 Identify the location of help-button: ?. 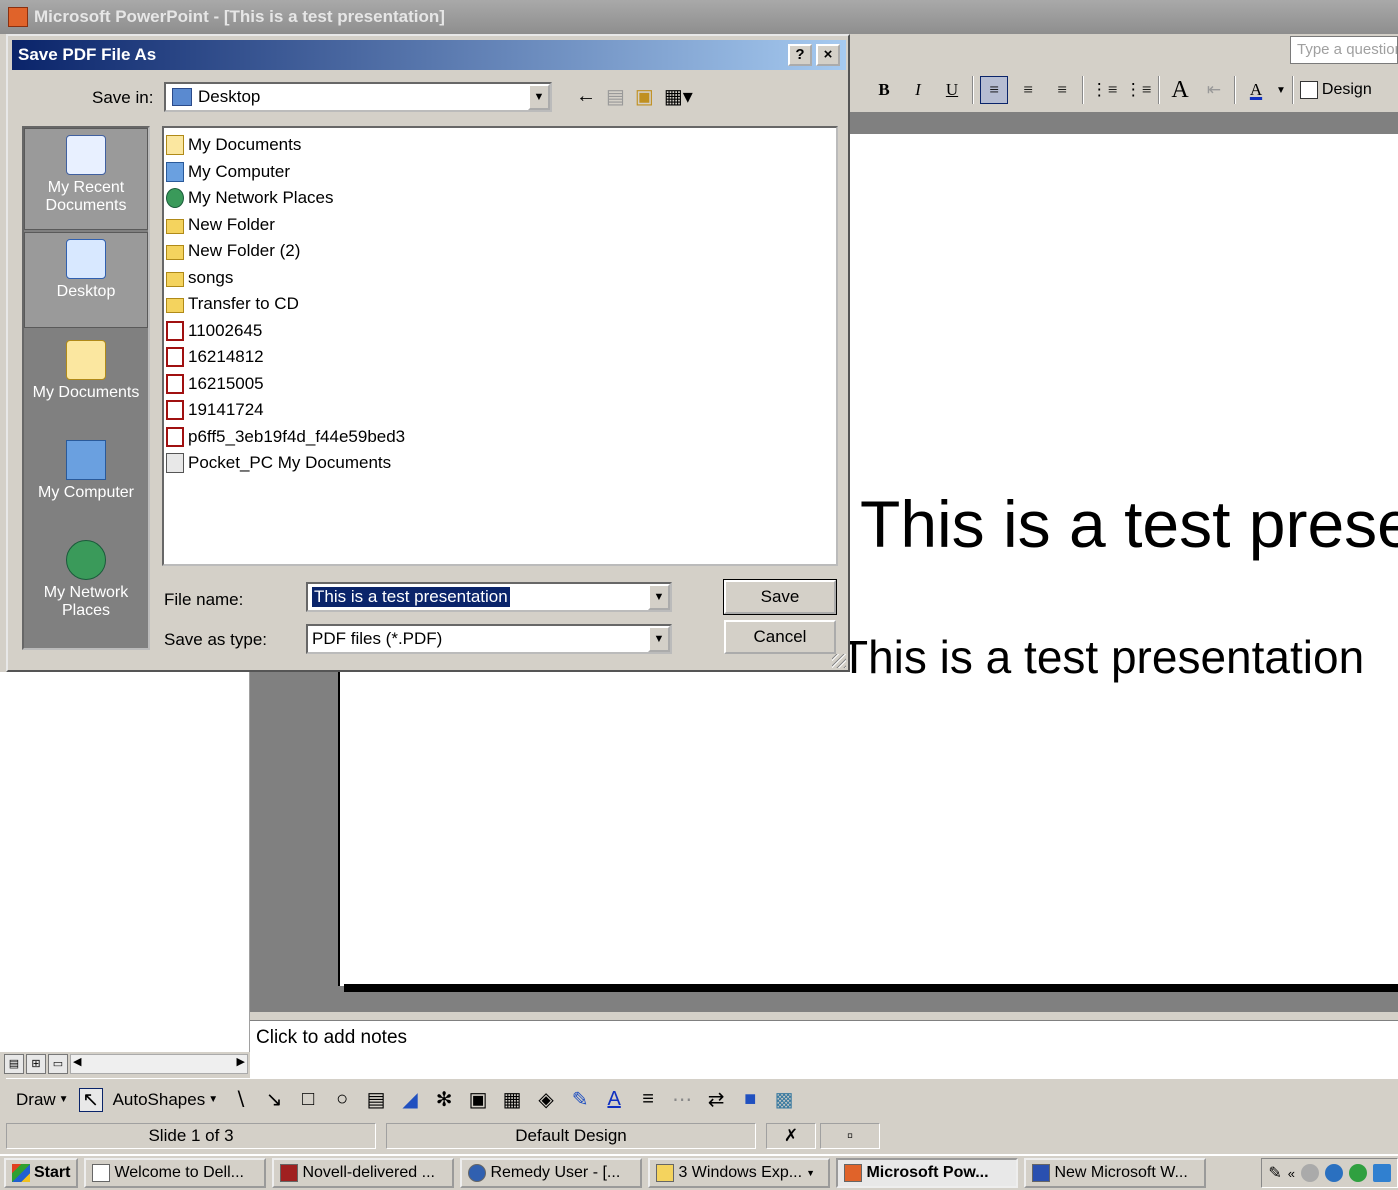
(800, 55).